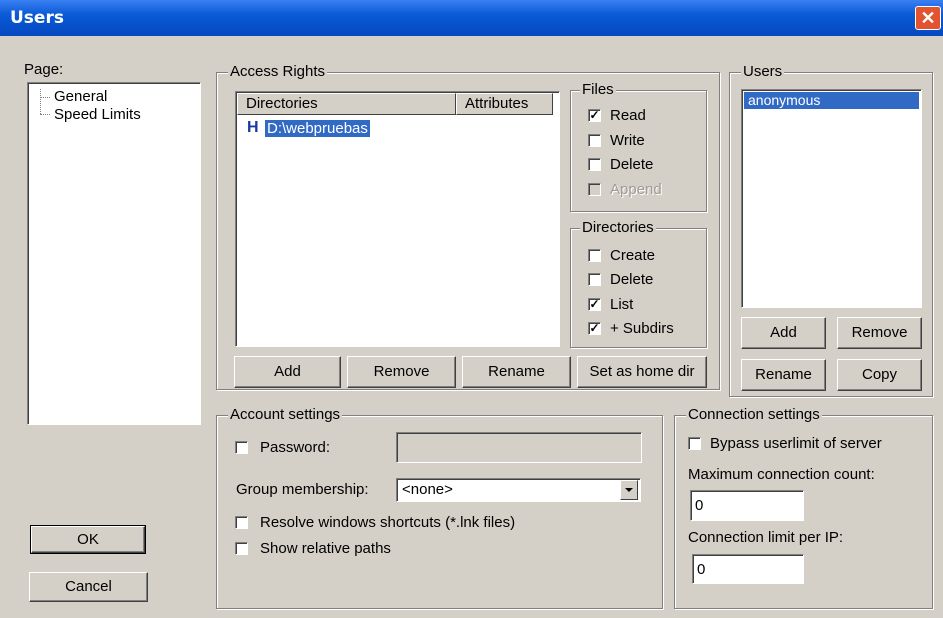 Image resolution: width=943 pixels, height=618 pixels. Describe the element at coordinates (763, 71) in the screenshot. I see `users-title: Users` at that location.